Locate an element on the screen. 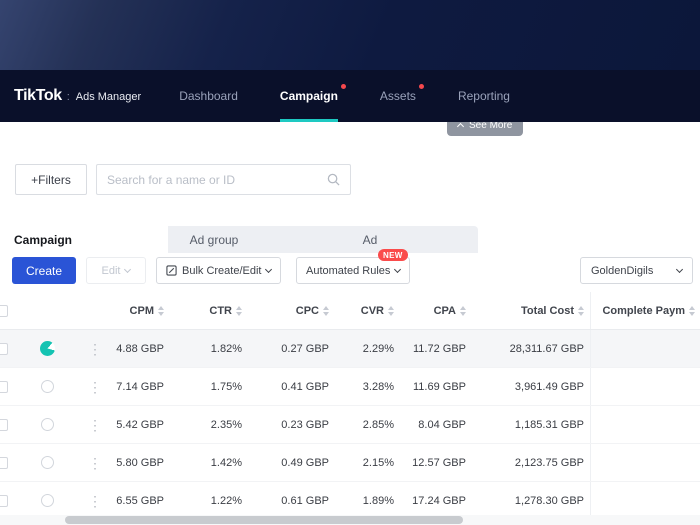 This screenshot has height=525, width=700. horizontal-scrollbar-thumb is located at coordinates (264, 520).